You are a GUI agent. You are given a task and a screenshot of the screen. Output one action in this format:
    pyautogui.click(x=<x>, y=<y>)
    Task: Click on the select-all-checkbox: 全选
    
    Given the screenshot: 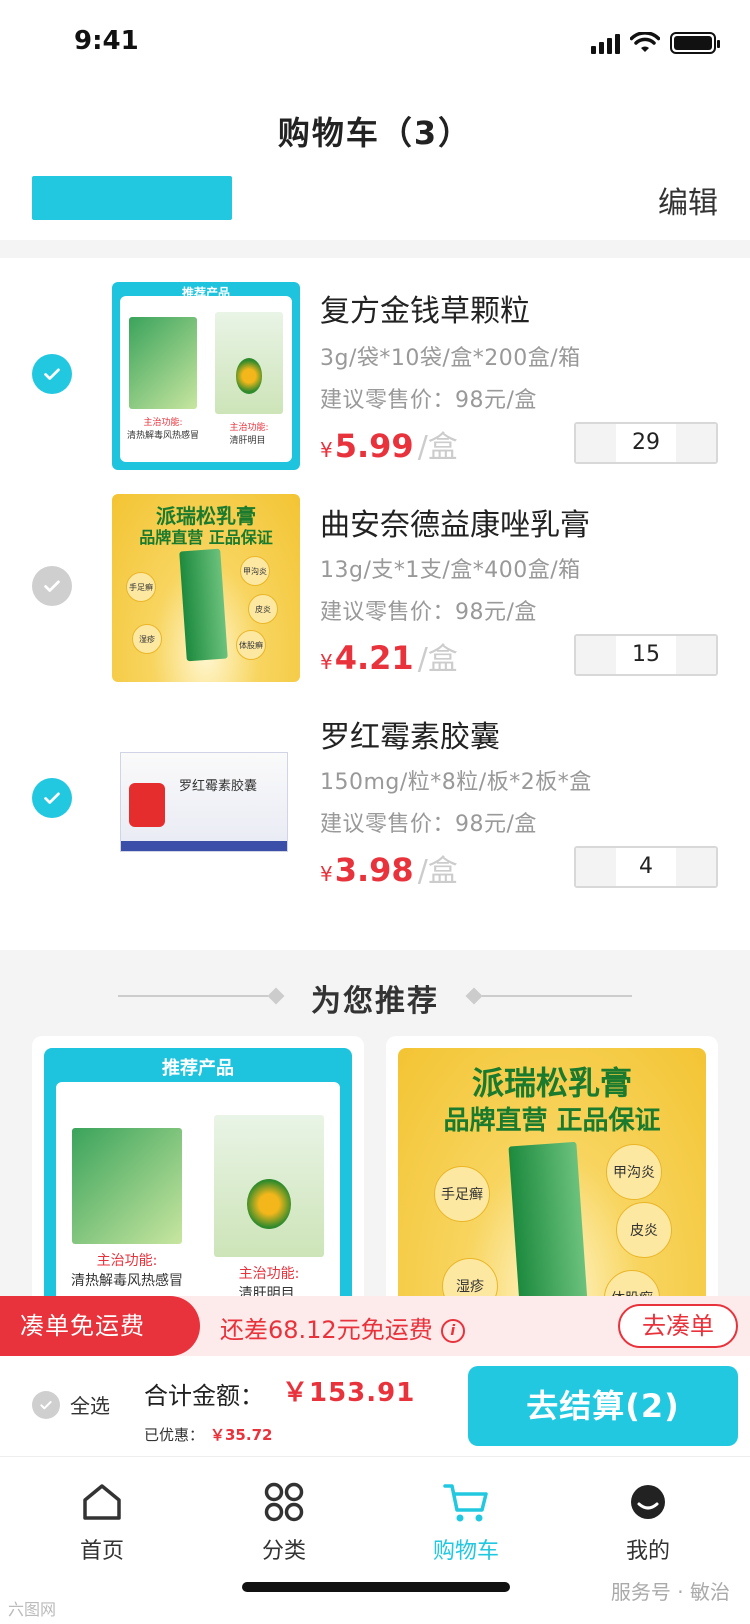 What is the action you would take?
    pyautogui.click(x=71, y=1404)
    